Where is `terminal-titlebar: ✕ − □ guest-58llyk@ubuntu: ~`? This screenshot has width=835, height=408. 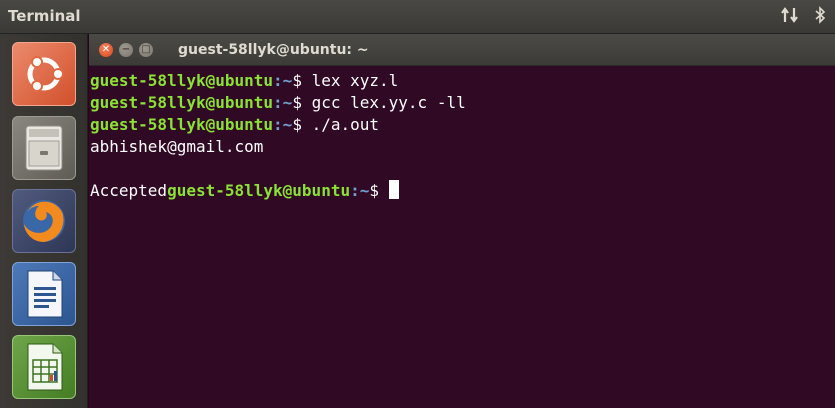
terminal-titlebar: ✕ − □ guest-58llyk@ubuntu: ~ is located at coordinates (462, 50).